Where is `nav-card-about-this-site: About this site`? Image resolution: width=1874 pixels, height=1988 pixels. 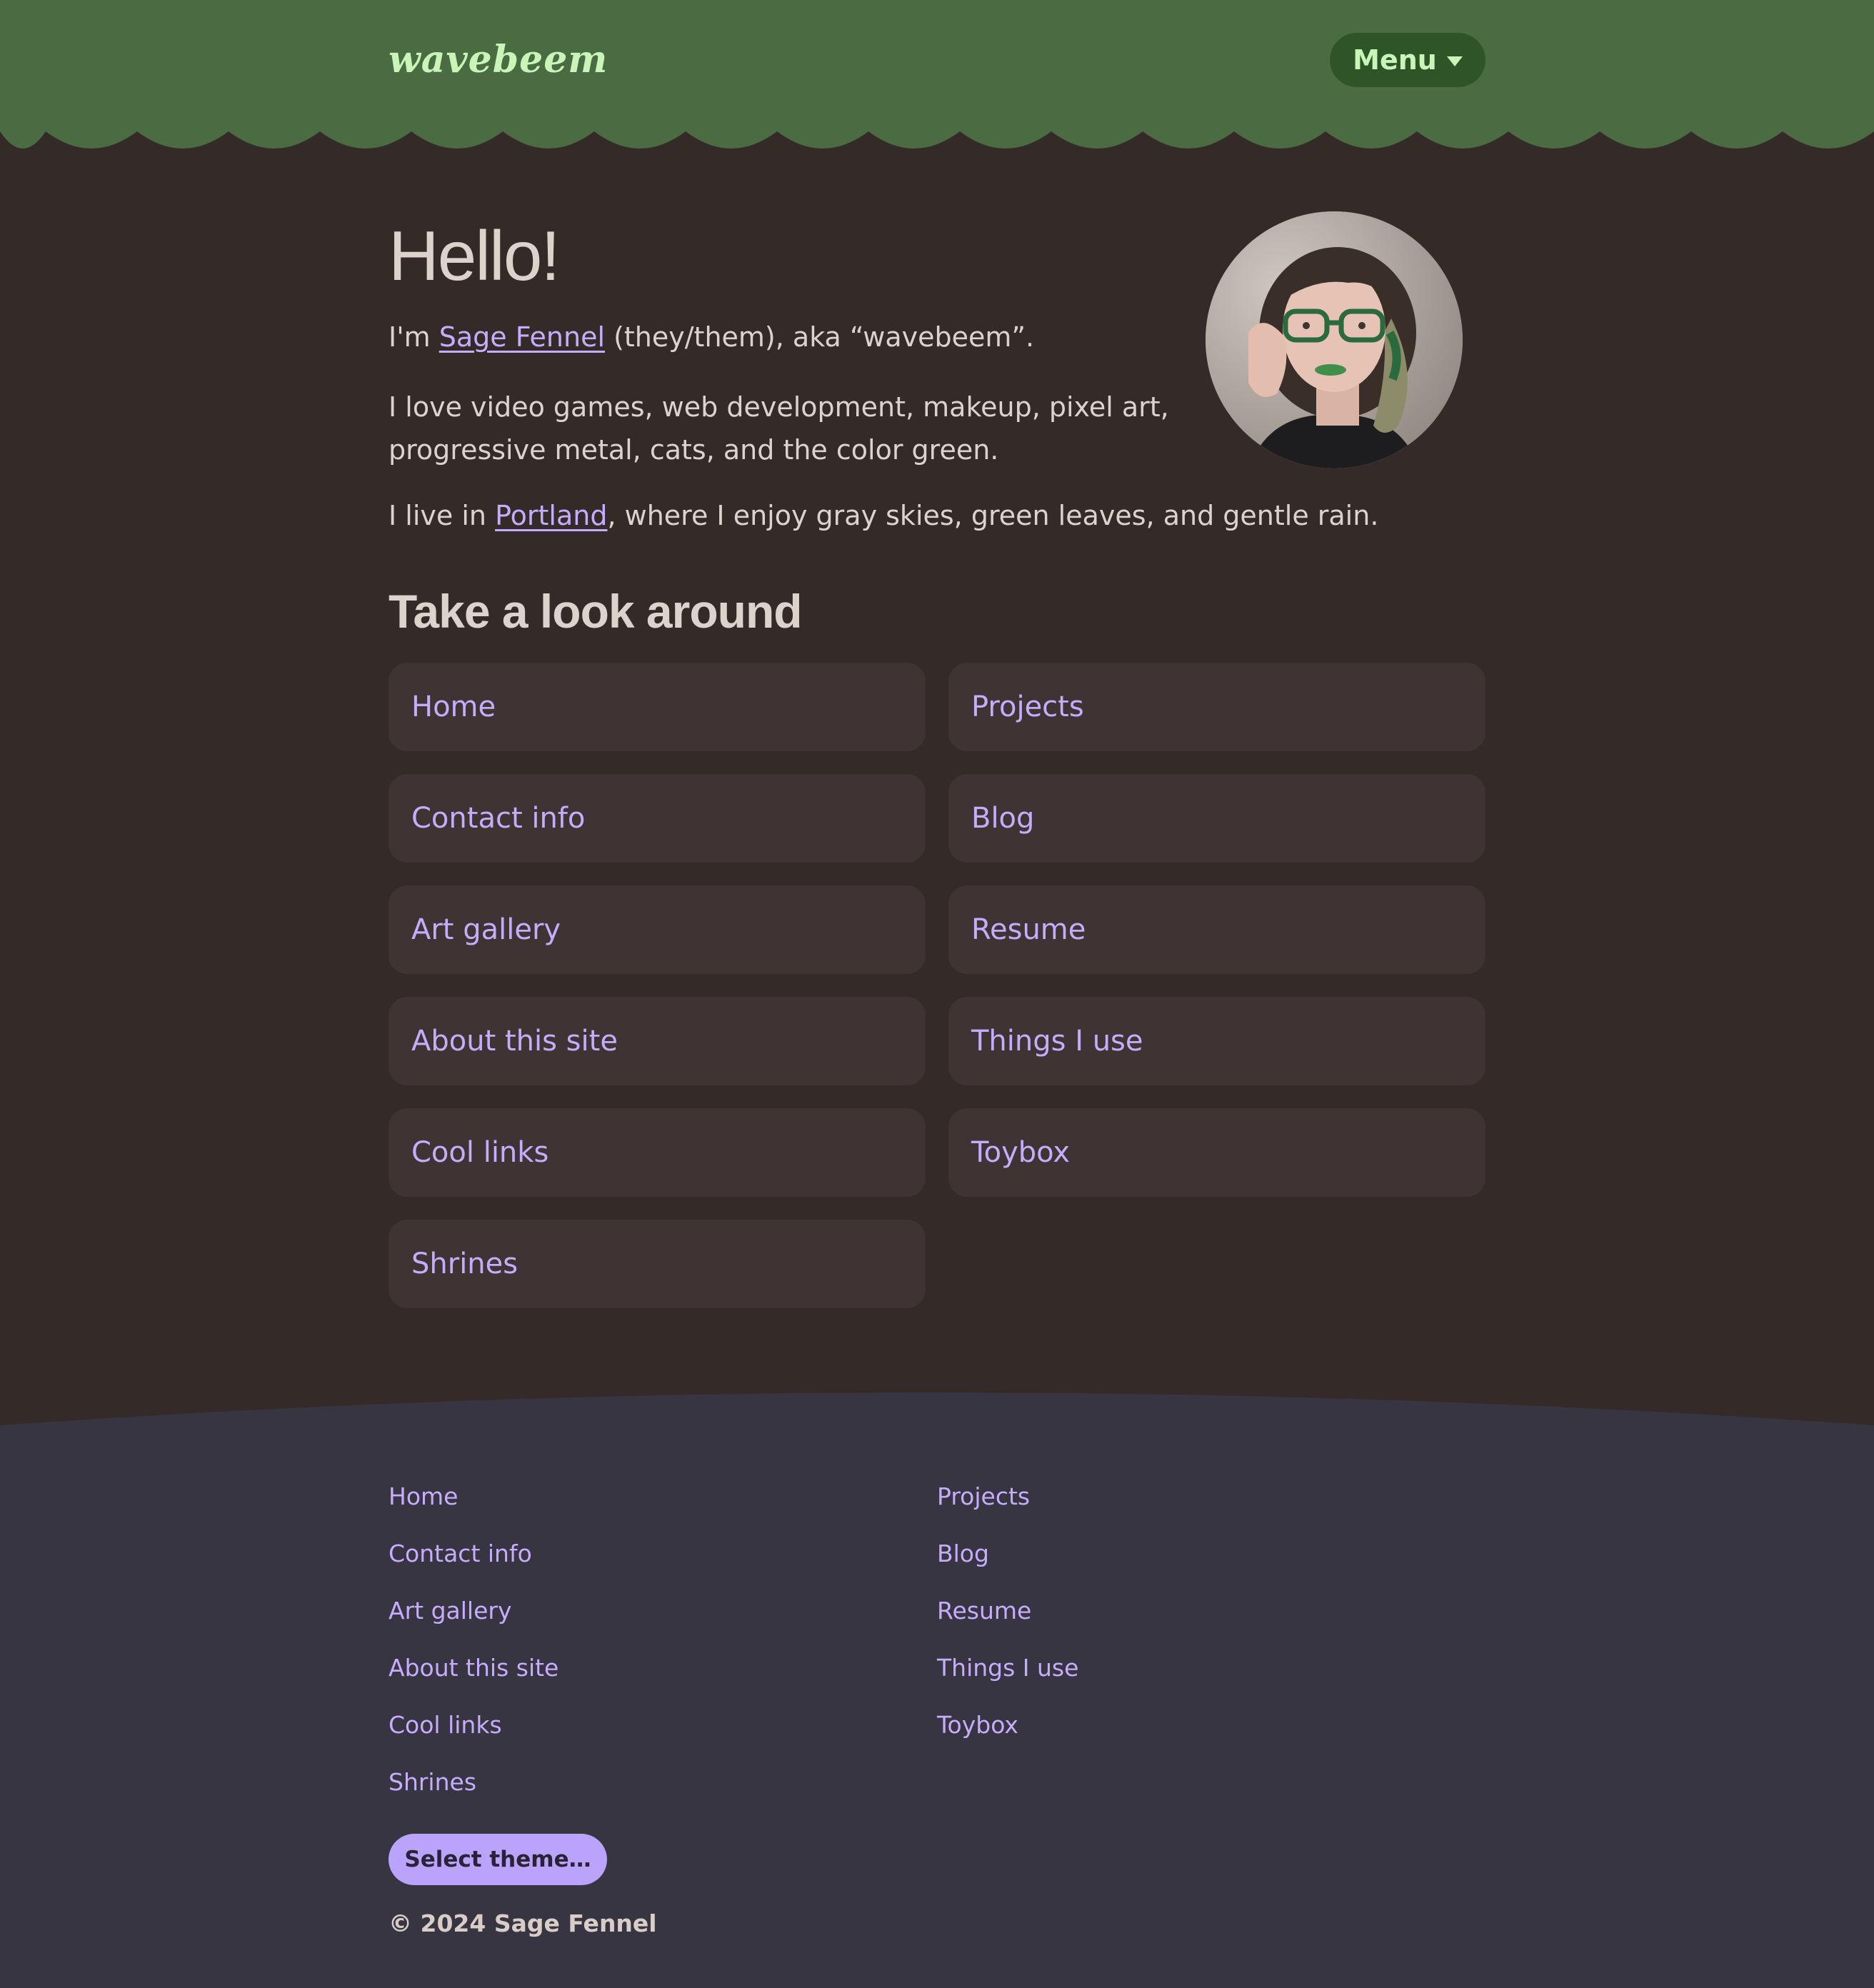
nav-card-about-this-site: About this site is located at coordinates (658, 1041).